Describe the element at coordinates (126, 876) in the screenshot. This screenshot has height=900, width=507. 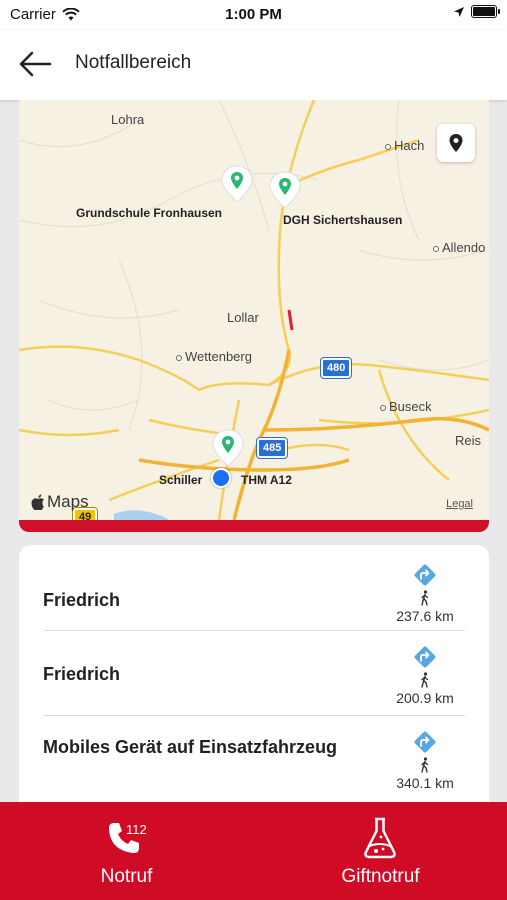
I see `tab-notruf-label: Notruf` at that location.